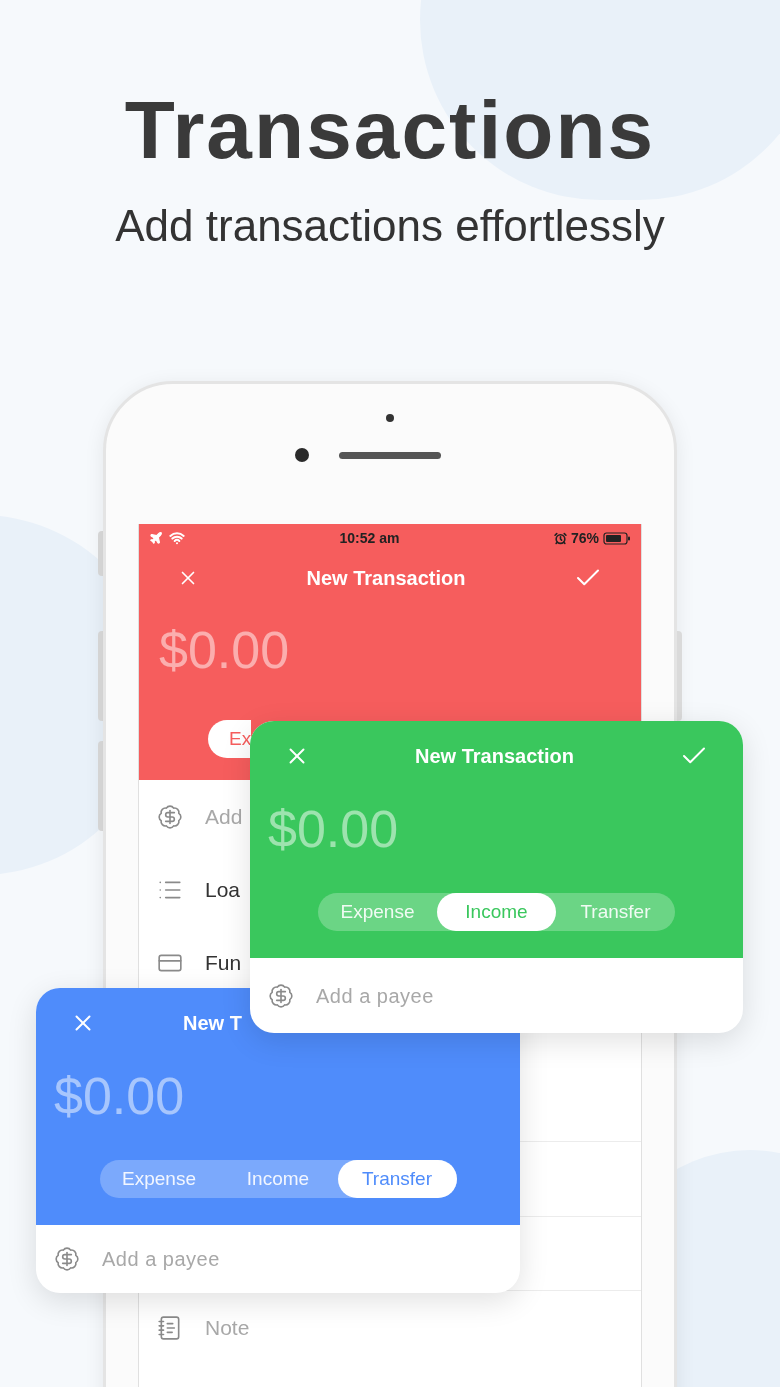 This screenshot has height=1387, width=780. Describe the element at coordinates (156, 538) in the screenshot. I see `airplane-icon` at that location.